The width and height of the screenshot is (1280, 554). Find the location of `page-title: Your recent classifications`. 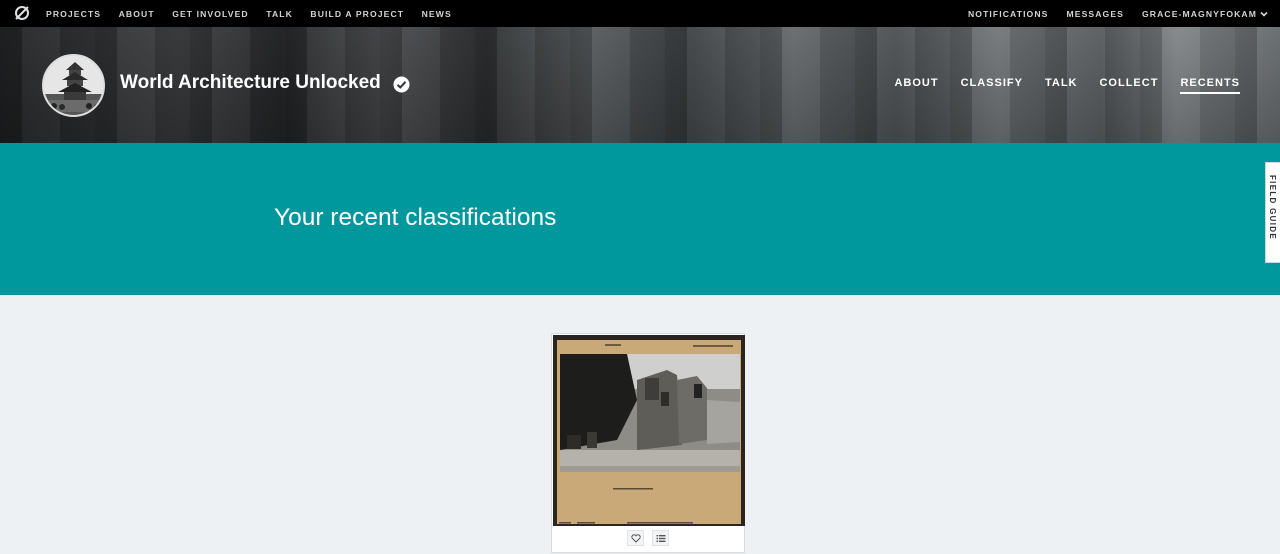

page-title: Your recent classifications is located at coordinates (415, 217).